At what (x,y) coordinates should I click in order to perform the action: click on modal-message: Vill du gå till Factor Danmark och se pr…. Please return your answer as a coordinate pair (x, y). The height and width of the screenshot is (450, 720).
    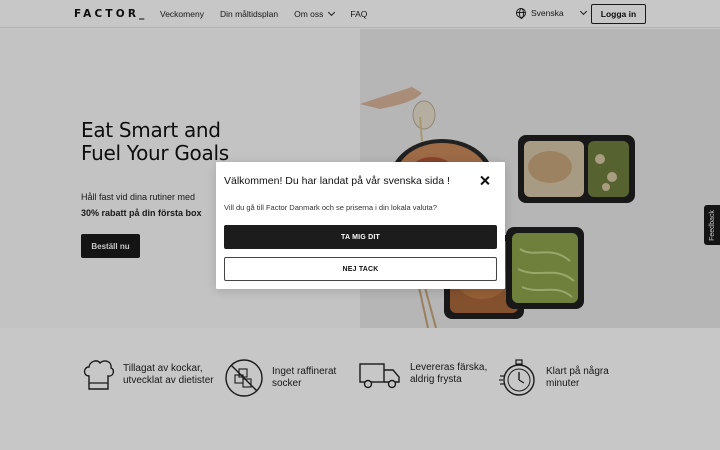
    Looking at the image, I should click on (330, 207).